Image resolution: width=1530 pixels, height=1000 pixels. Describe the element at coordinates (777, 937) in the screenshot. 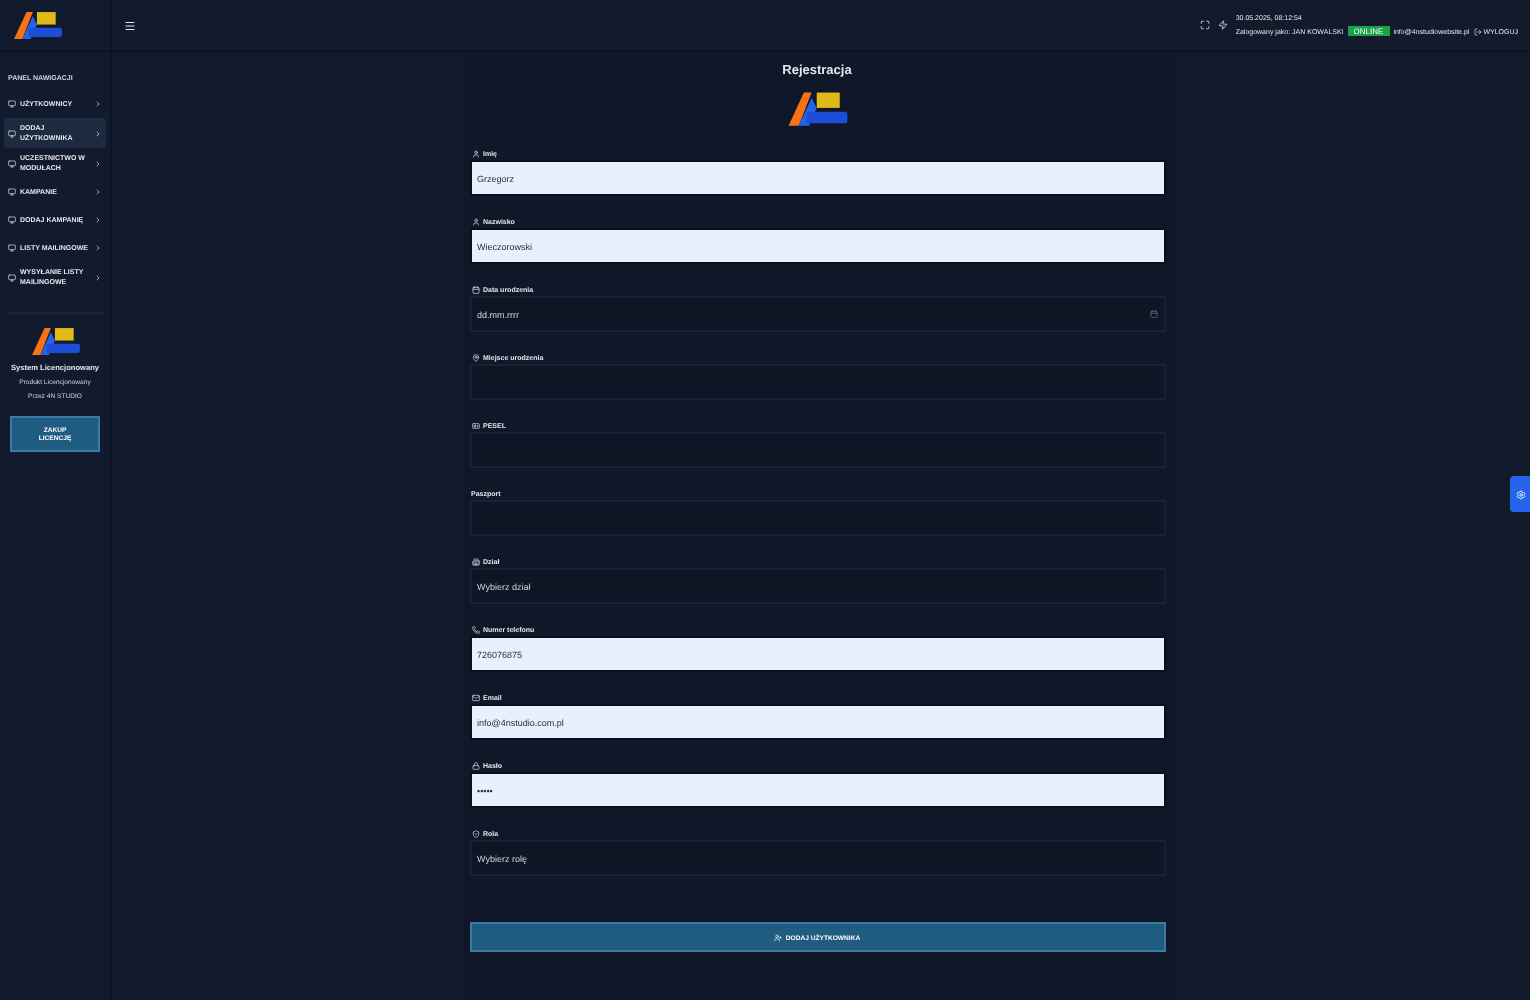

I see `add-user-icon` at that location.